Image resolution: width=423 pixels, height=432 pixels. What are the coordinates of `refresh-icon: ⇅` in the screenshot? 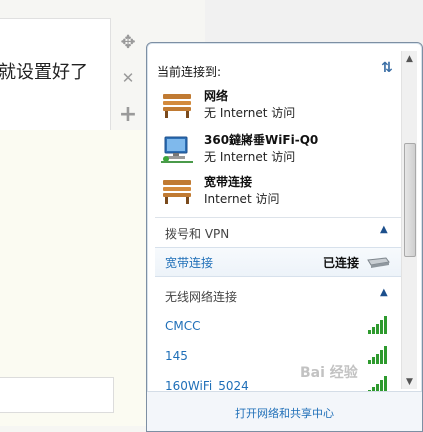 It's located at (387, 68).